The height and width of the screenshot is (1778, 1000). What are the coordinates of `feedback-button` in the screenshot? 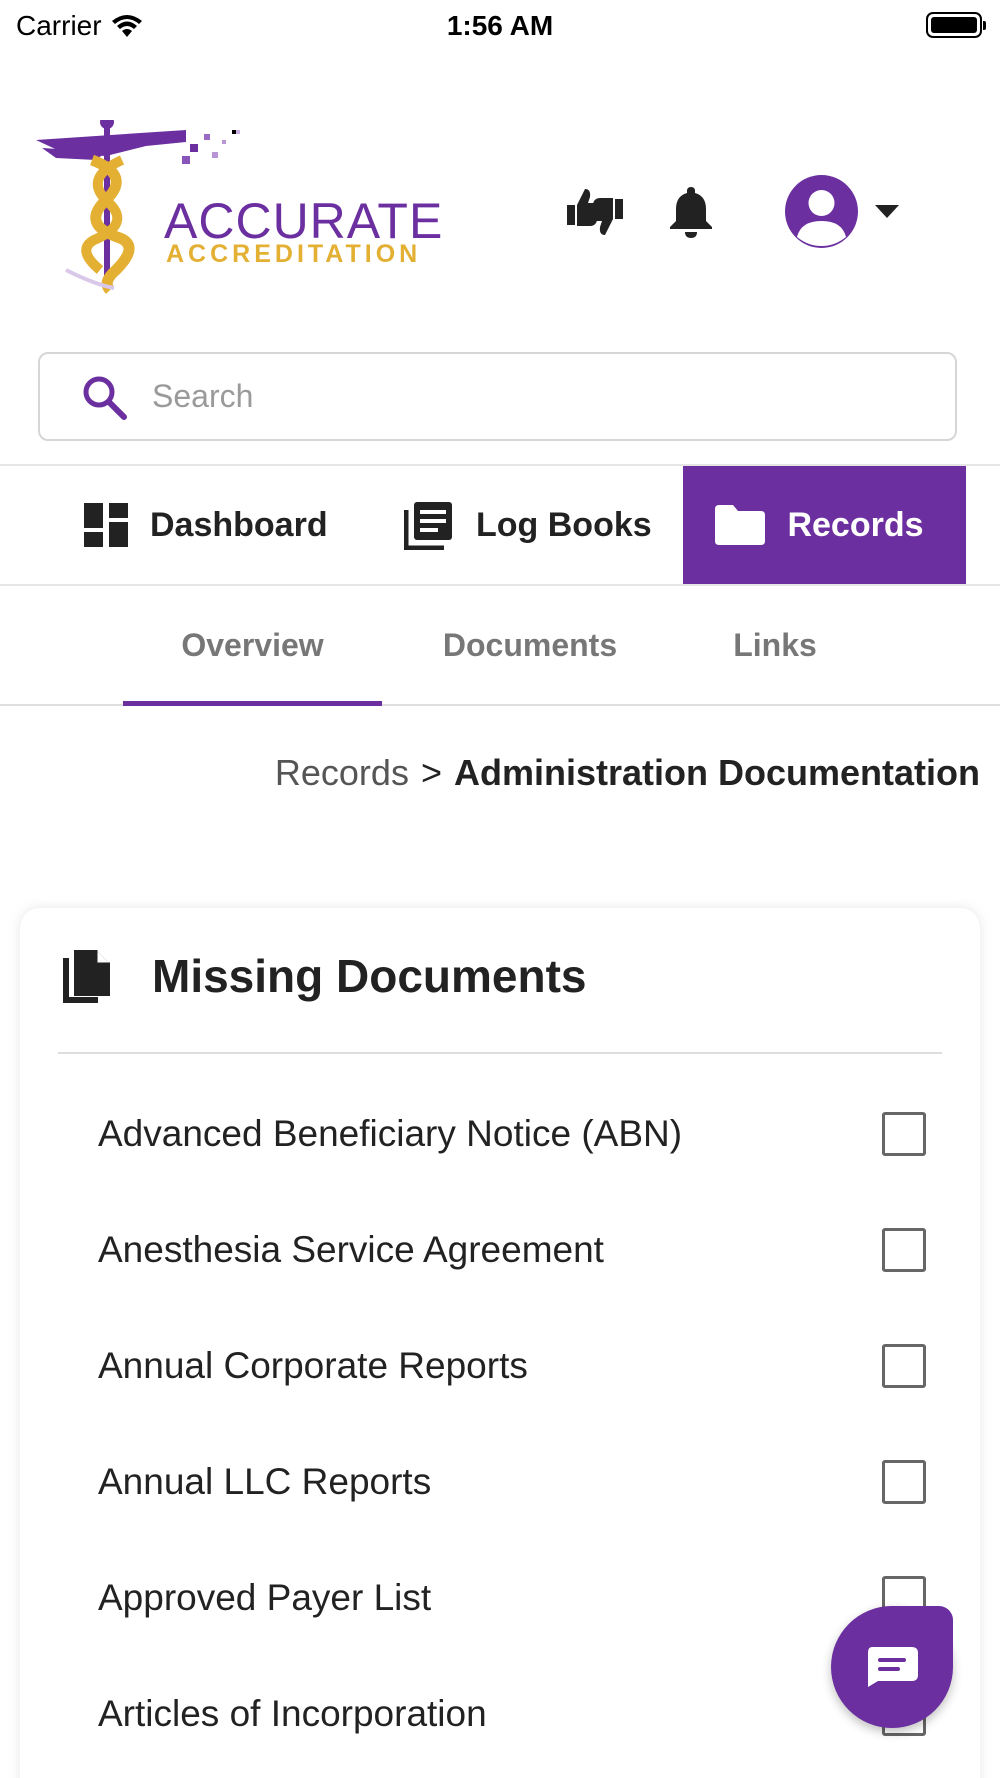 It's located at (595, 213).